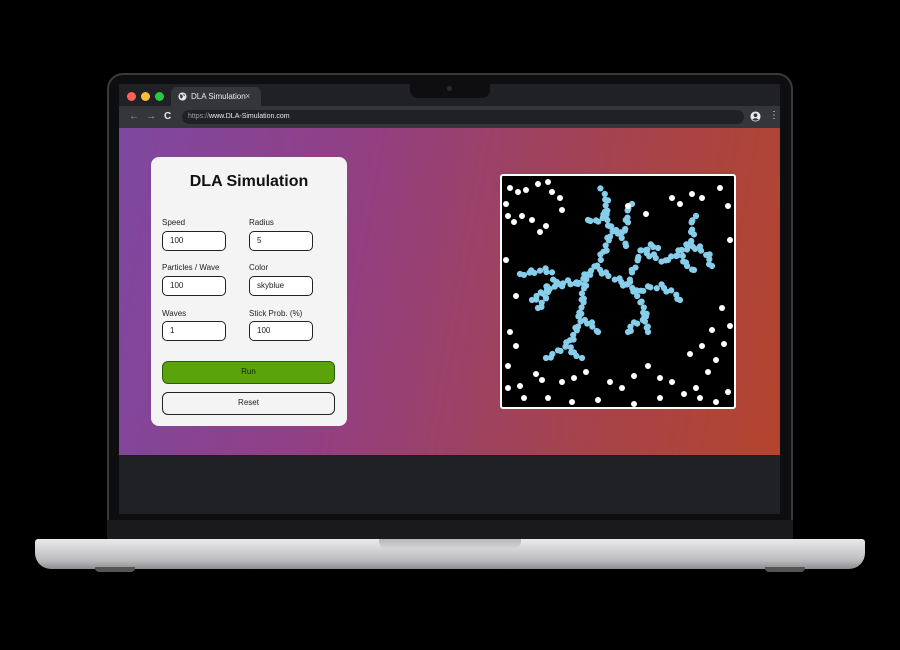  What do you see at coordinates (194, 331) in the screenshot?
I see `waves-input: 1` at bounding box center [194, 331].